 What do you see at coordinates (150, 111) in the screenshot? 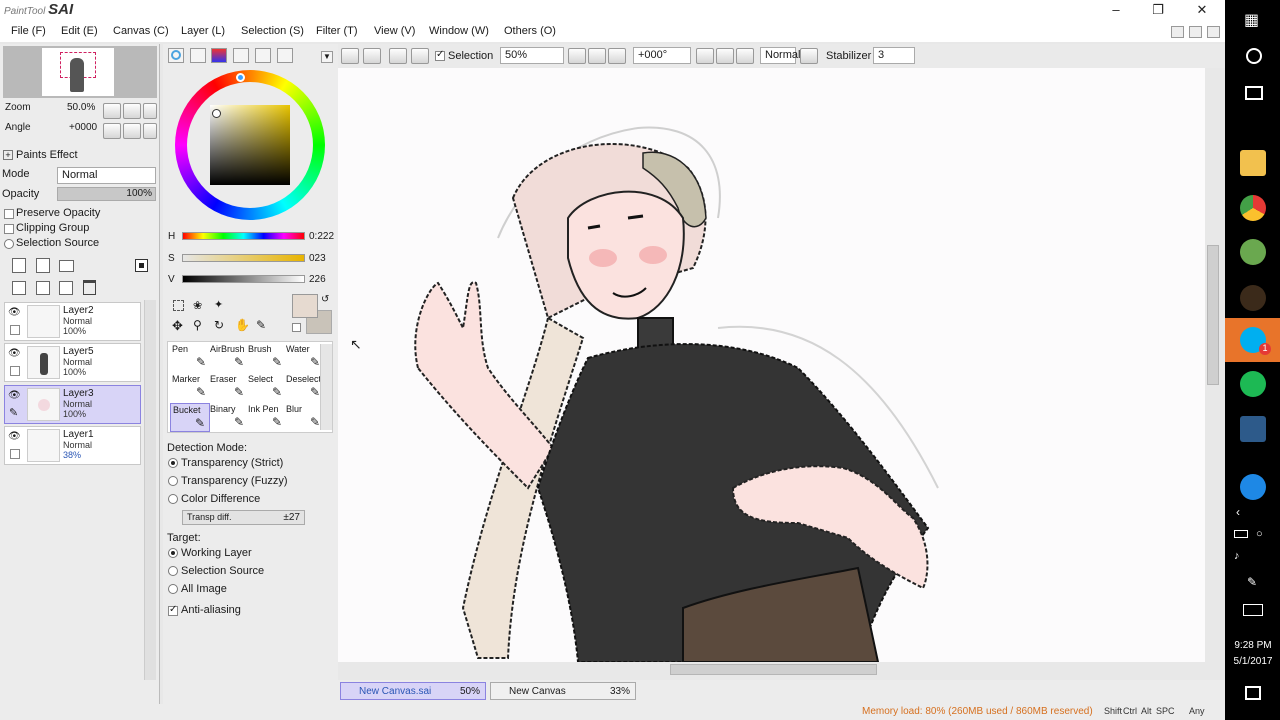
I see `nav-zoom-reset-button` at bounding box center [150, 111].